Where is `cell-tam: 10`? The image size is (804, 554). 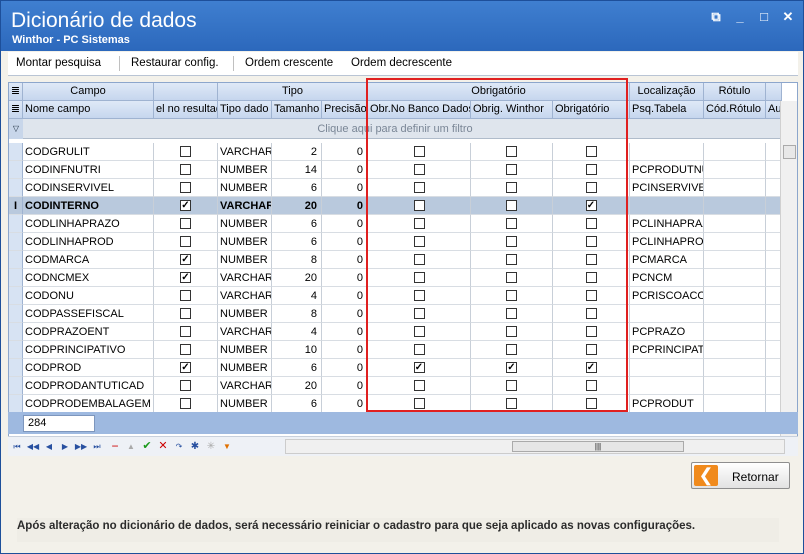 cell-tam: 10 is located at coordinates (297, 350).